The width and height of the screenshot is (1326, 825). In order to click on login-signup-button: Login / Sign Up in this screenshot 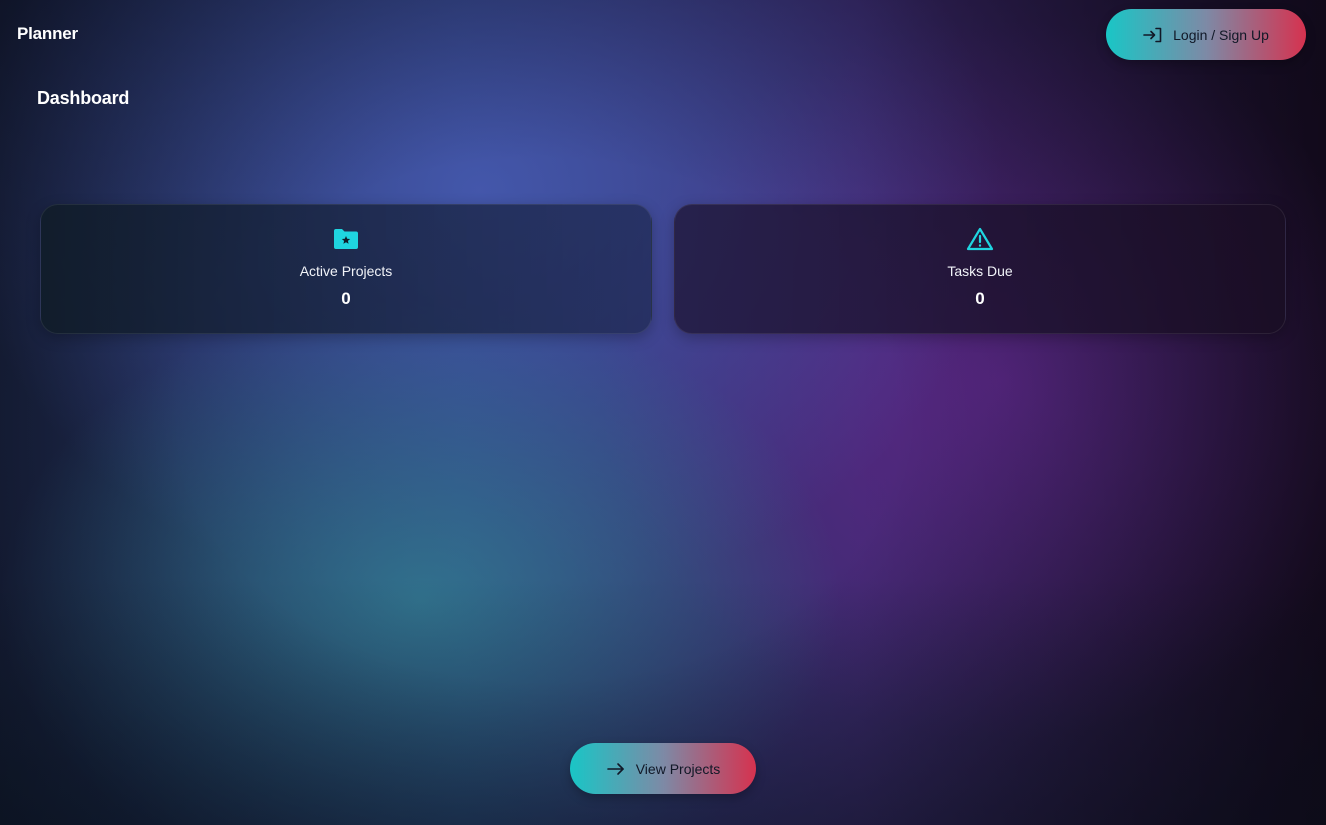, I will do `click(1206, 34)`.